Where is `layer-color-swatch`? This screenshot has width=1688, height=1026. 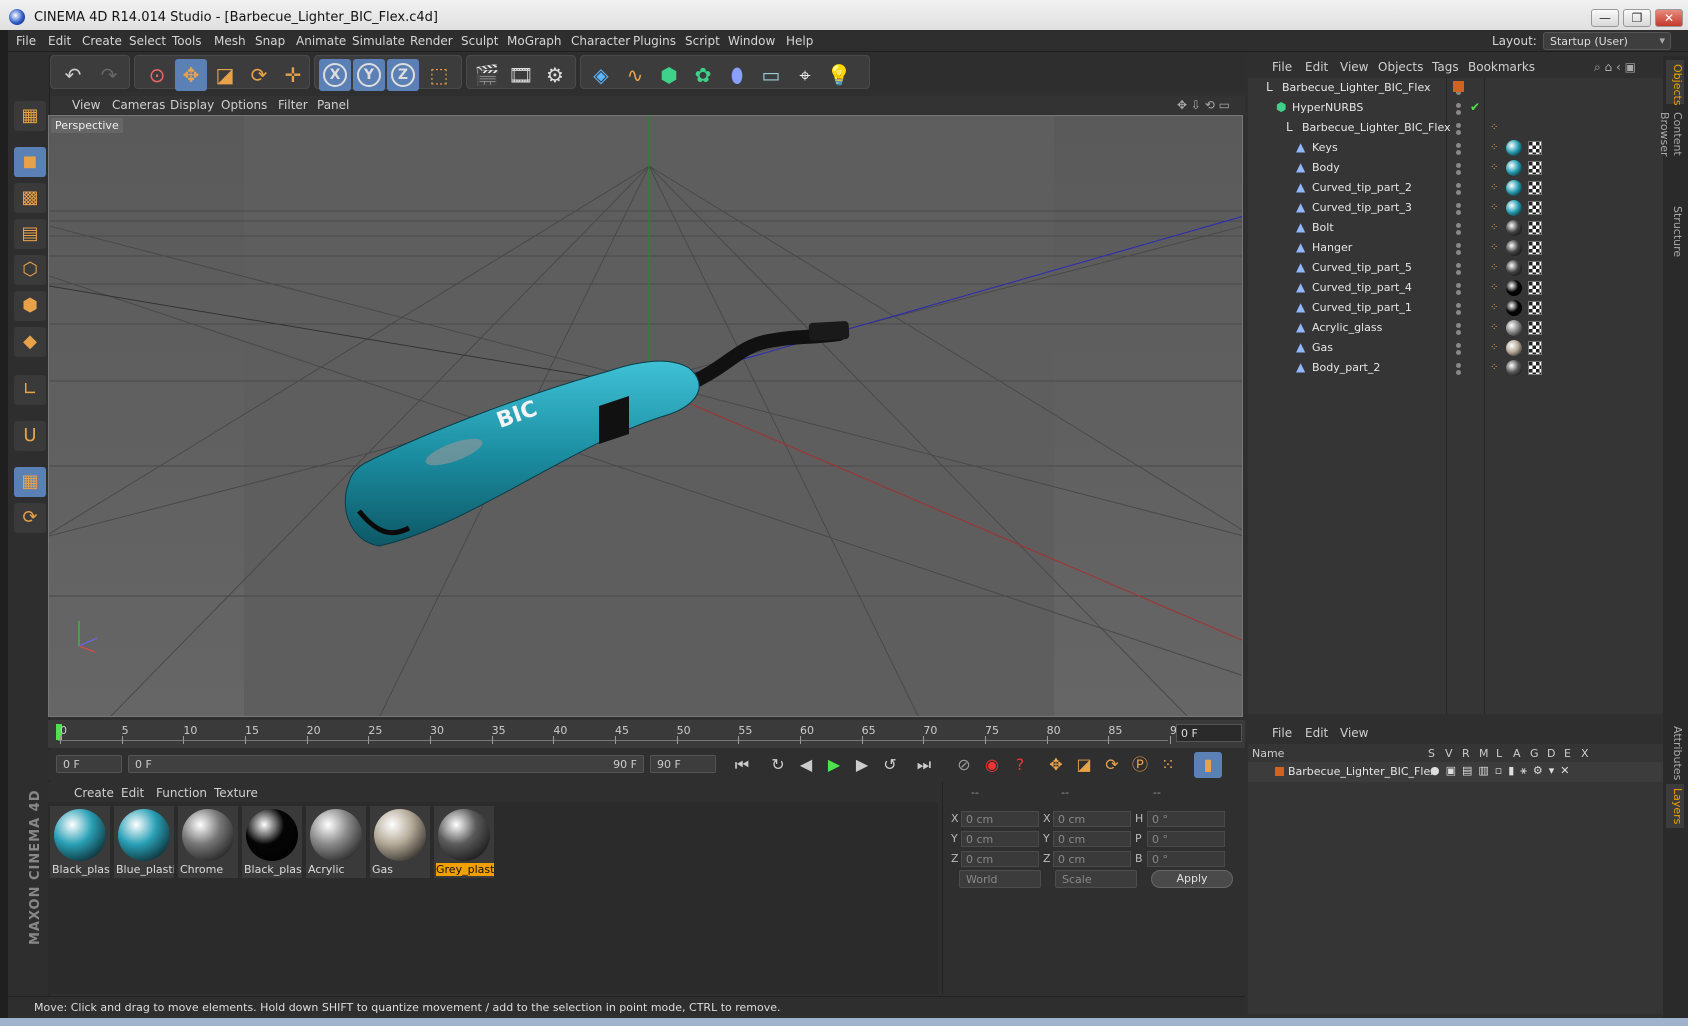 layer-color-swatch is located at coordinates (1458, 86).